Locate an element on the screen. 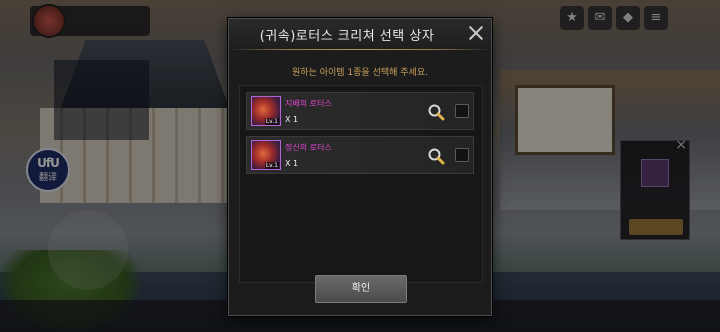 This screenshot has width=720, height=332. dialog-title: (귀속)로터스 크리쳐 선택 상자 is located at coordinates (347, 36).